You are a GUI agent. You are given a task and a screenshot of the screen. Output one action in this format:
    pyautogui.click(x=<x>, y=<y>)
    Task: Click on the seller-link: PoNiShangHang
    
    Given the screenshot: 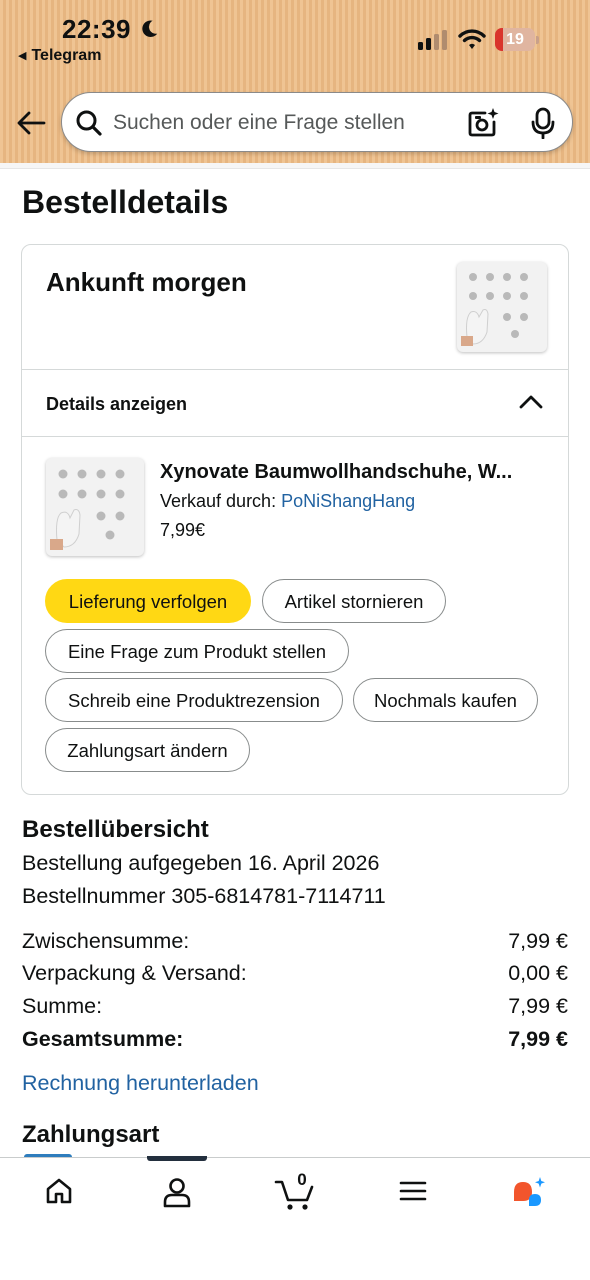 What is the action you would take?
    pyautogui.click(x=348, y=501)
    